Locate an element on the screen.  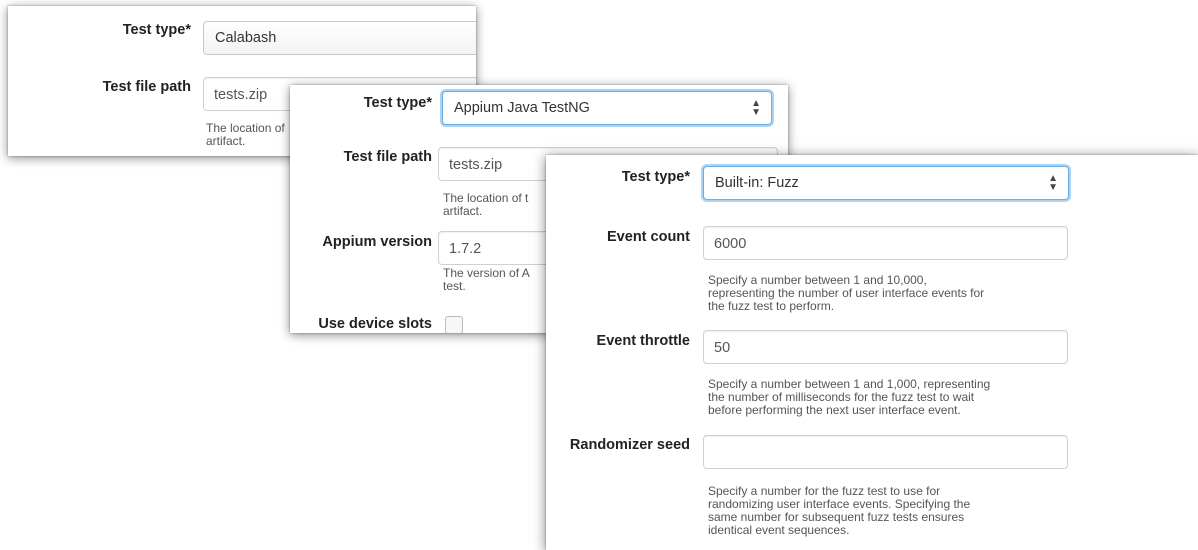
test-type-select: Calabash ▲▼ is located at coordinates (339, 38).